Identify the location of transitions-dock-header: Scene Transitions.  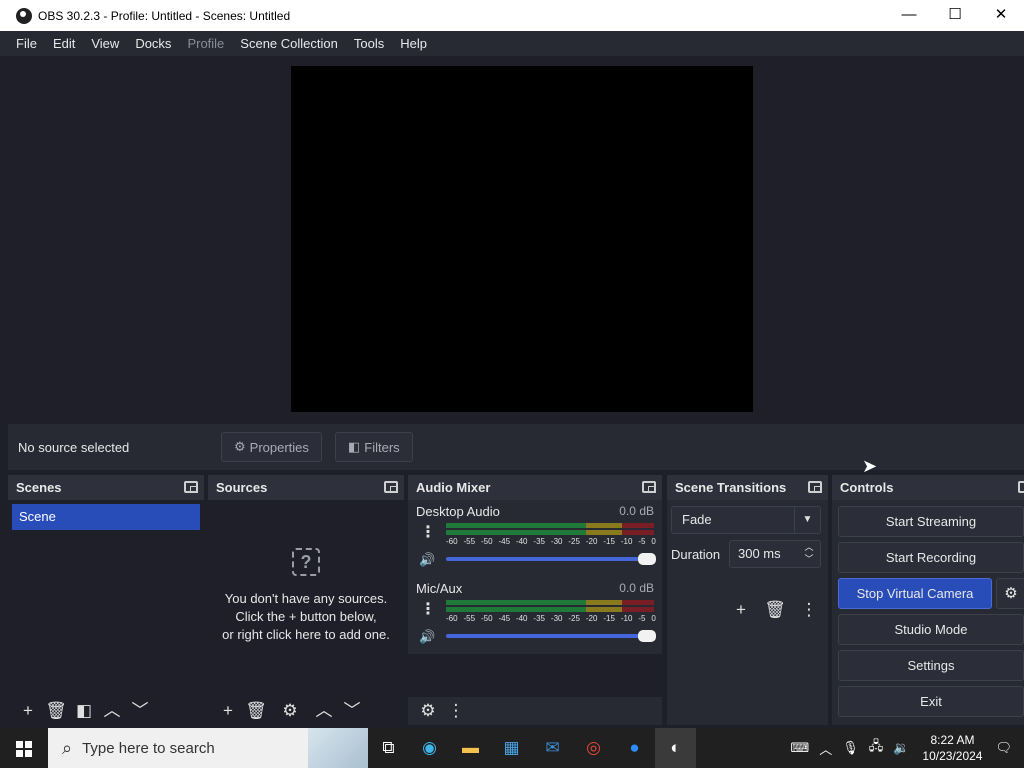
(747, 487).